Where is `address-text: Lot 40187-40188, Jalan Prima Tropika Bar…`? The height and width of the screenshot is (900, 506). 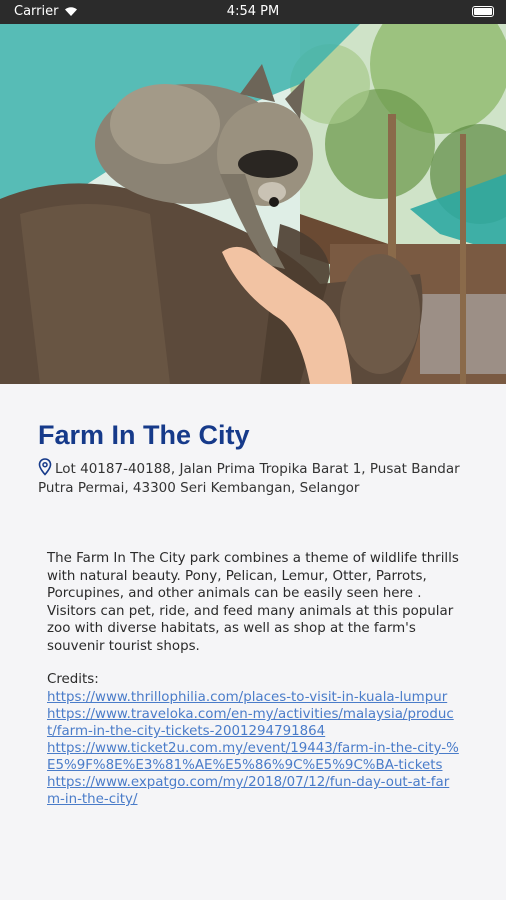
address-text: Lot 40187-40188, Jalan Prima Tropika Bar… is located at coordinates (249, 478).